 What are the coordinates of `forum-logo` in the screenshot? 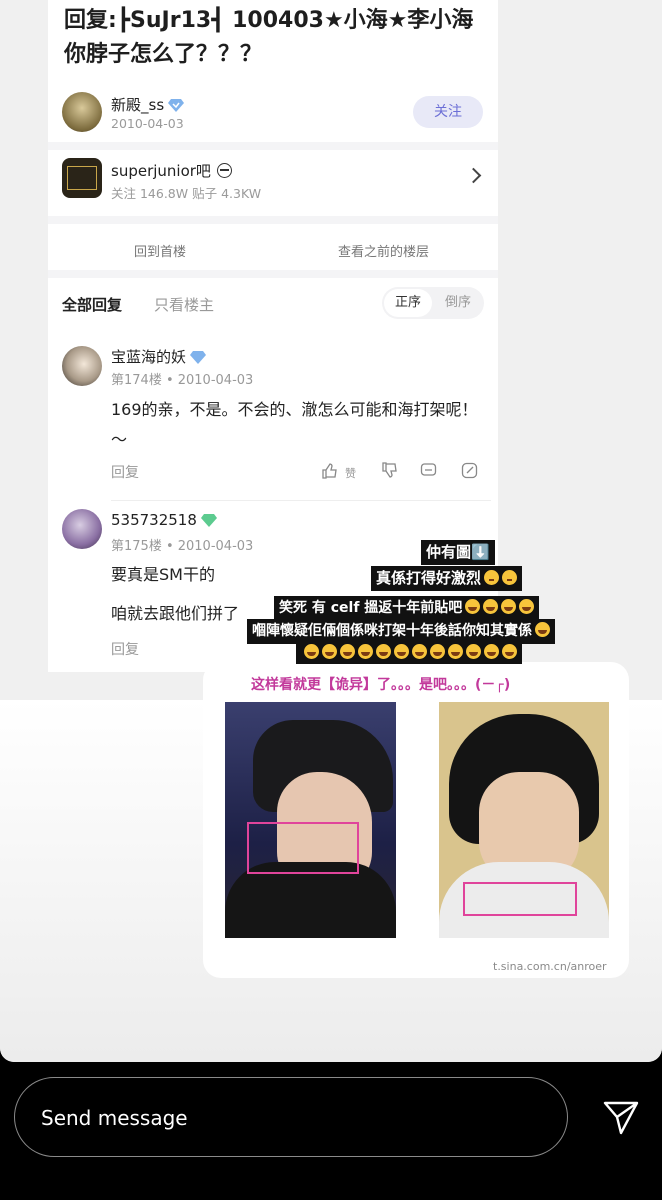 It's located at (82, 178).